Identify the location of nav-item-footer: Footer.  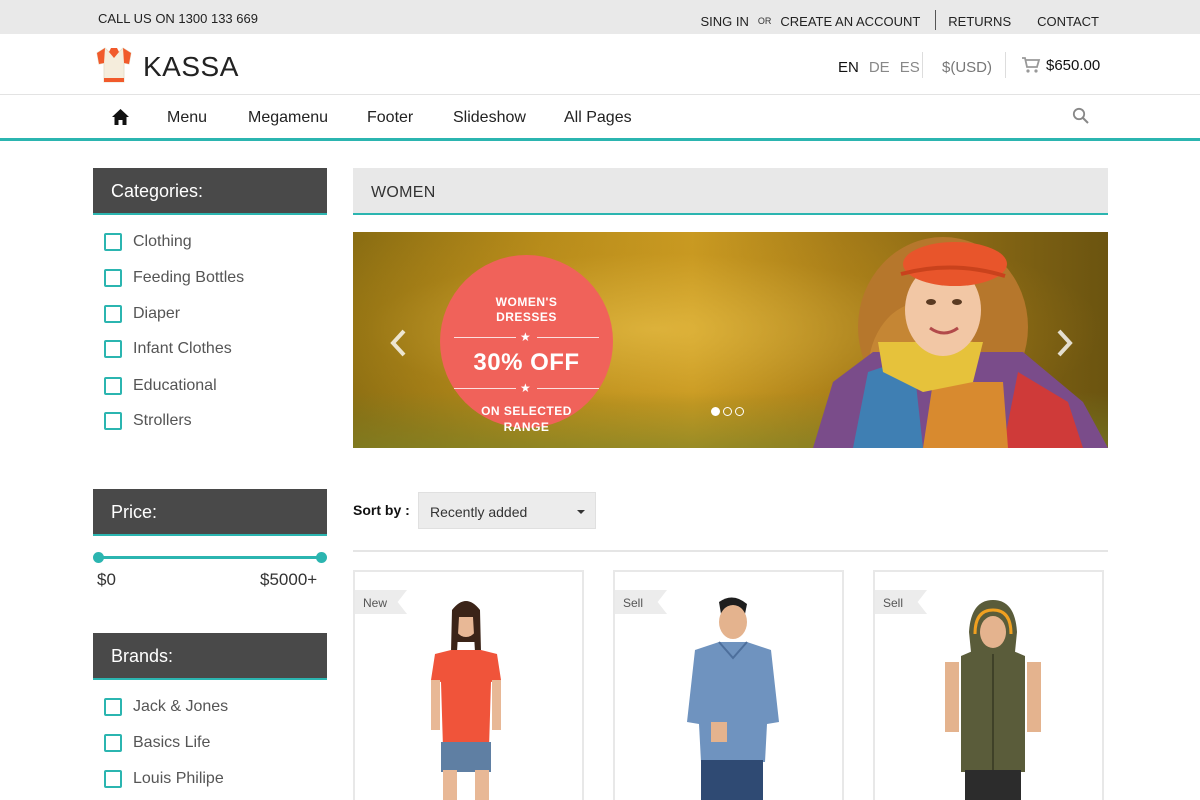
(390, 118).